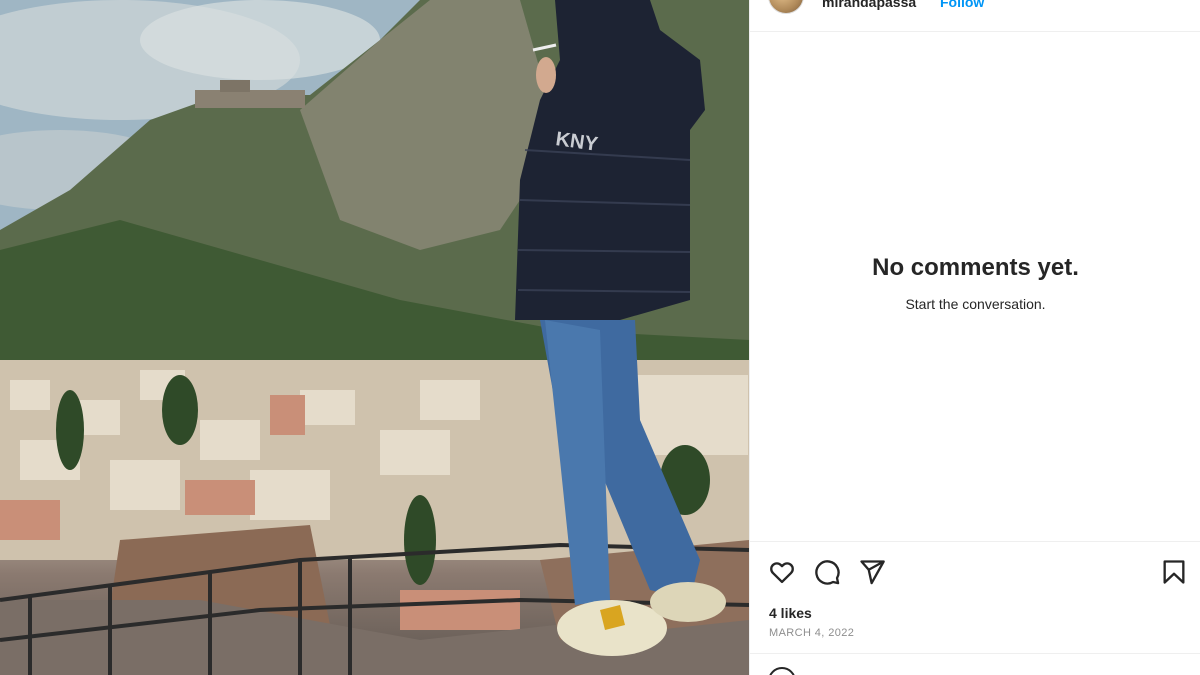  What do you see at coordinates (790, 613) in the screenshot?
I see `likes-count: 4 likes` at bounding box center [790, 613].